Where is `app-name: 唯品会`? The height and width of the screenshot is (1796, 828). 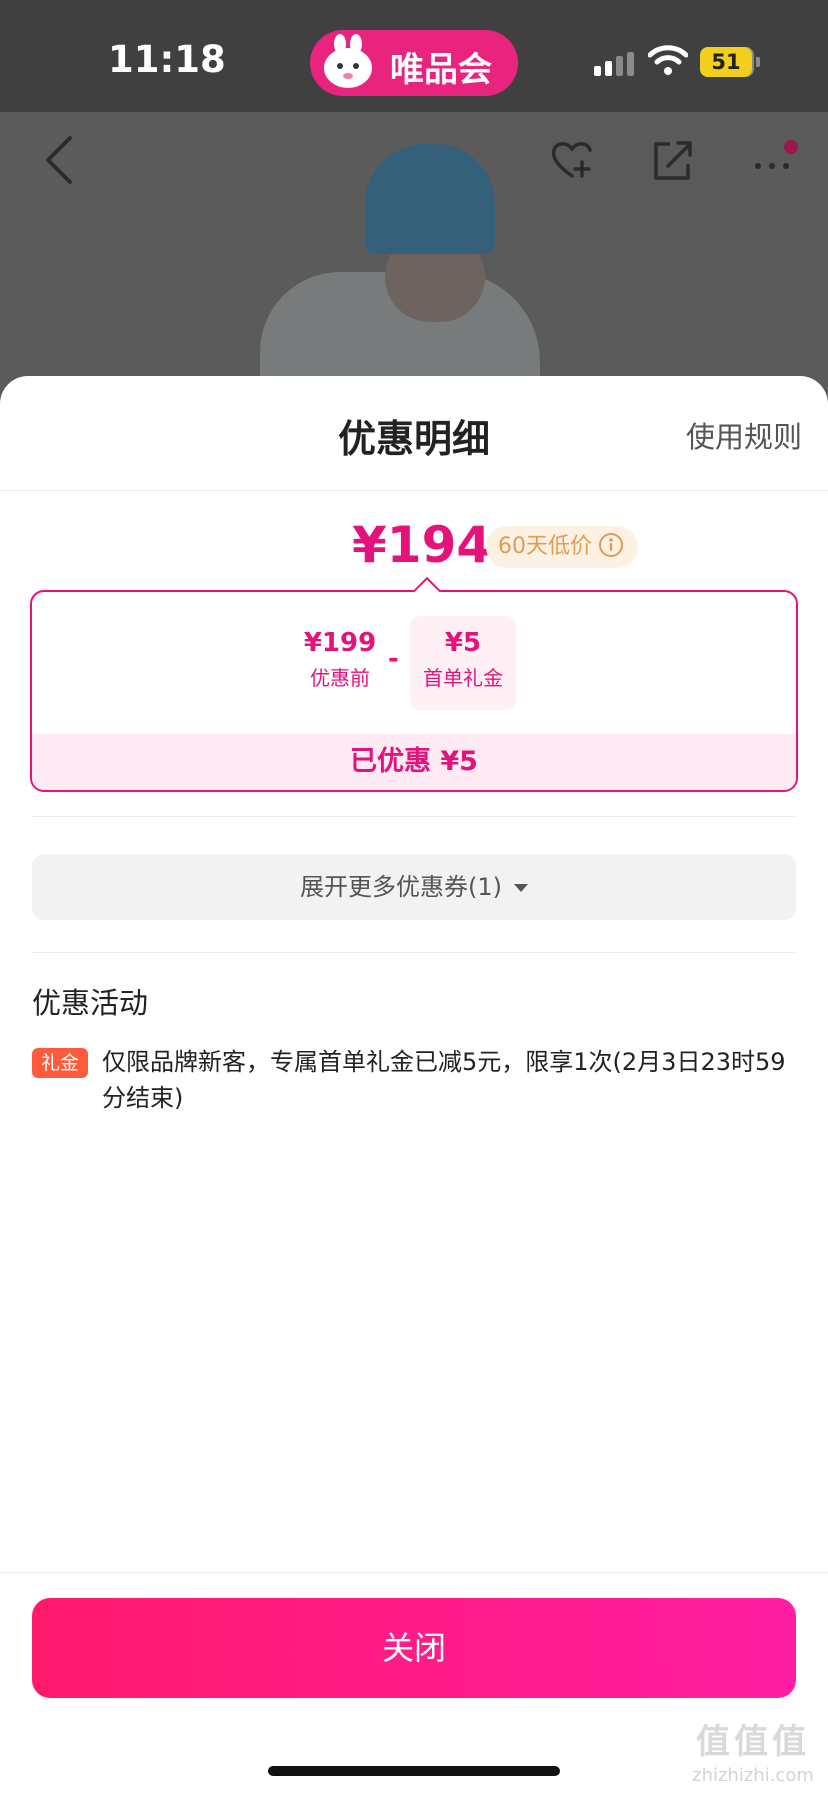
app-name: 唯品会 is located at coordinates (441, 70).